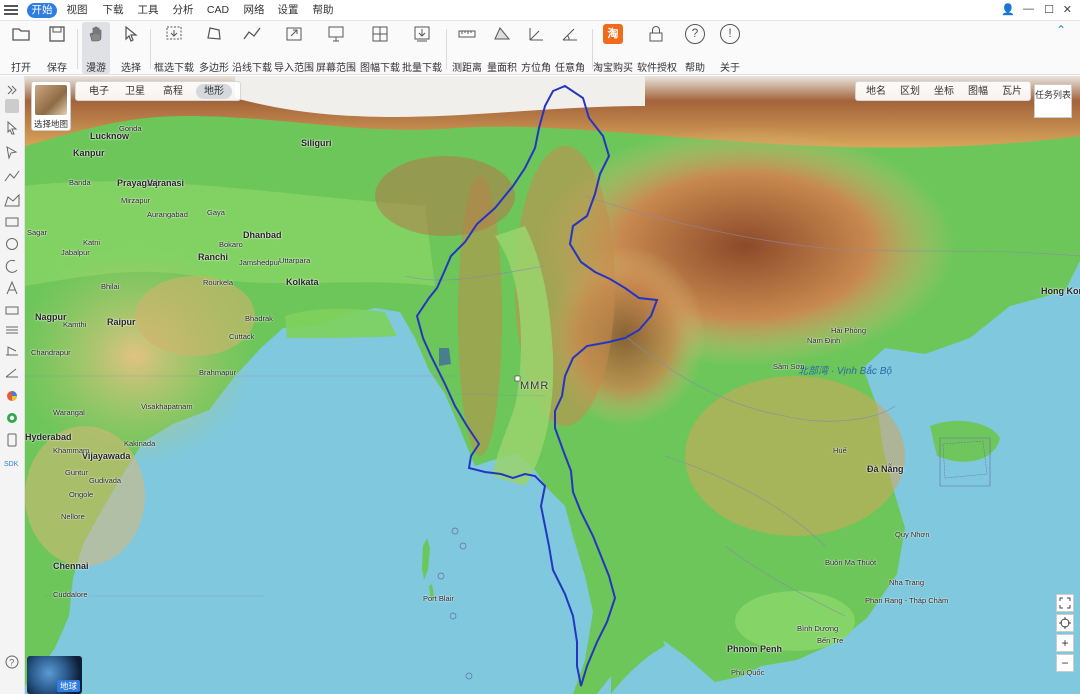  I want to click on layer-tab-satellite: 卫星, so click(135, 91).